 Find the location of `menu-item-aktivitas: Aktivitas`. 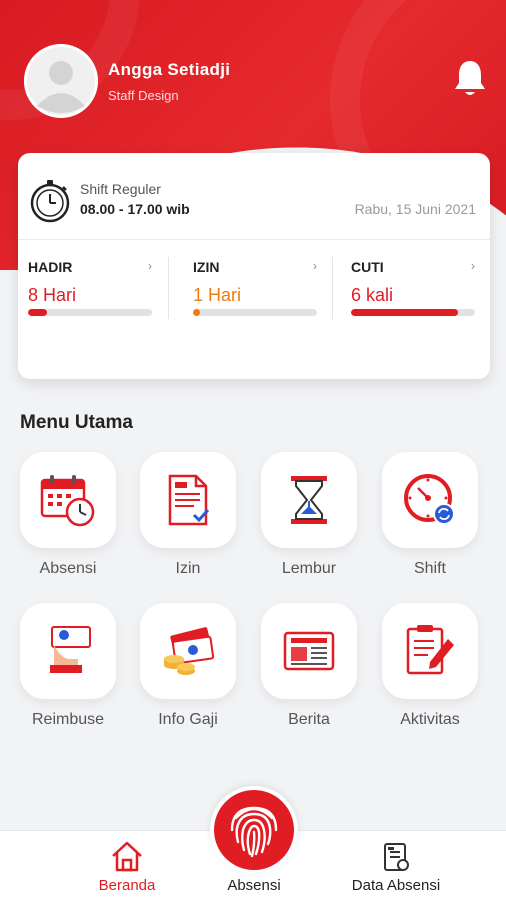

menu-item-aktivitas: Aktivitas is located at coordinates (430, 666).